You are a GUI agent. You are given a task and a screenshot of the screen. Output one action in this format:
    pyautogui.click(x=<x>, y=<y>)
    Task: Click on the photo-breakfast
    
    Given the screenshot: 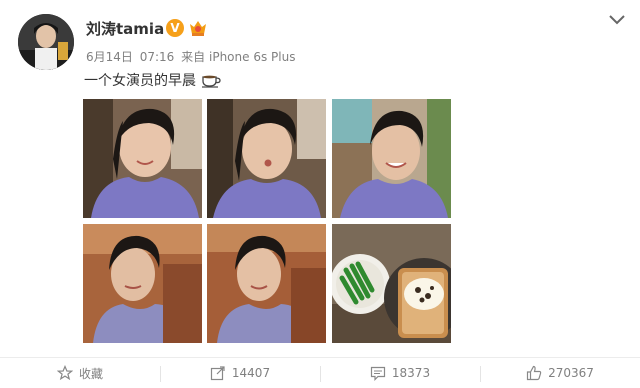 What is the action you would take?
    pyautogui.click(x=391, y=283)
    